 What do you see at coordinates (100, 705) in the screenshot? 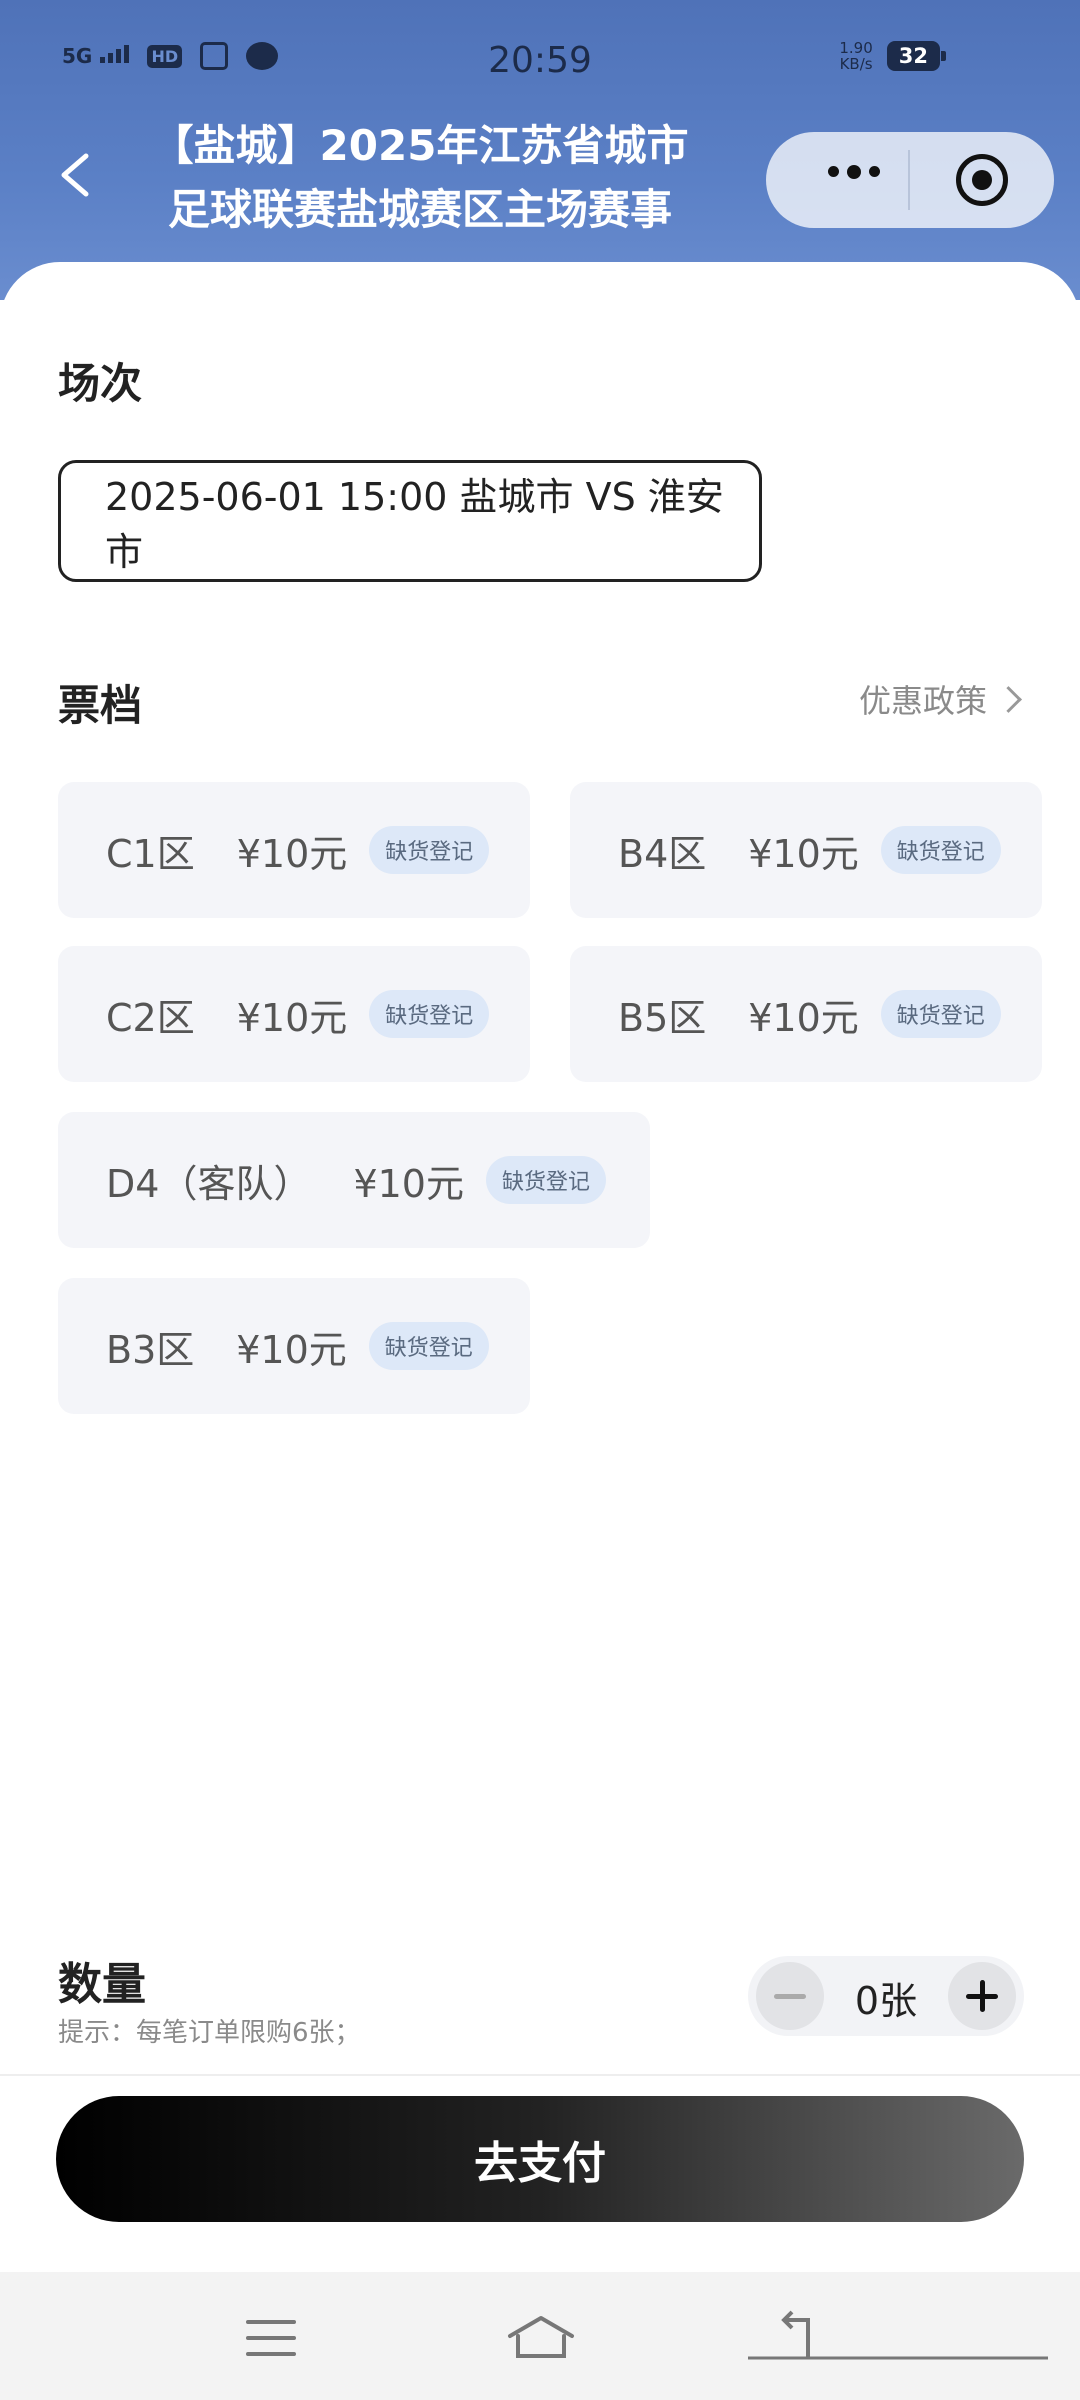
I see `tickets-heading: 票档` at bounding box center [100, 705].